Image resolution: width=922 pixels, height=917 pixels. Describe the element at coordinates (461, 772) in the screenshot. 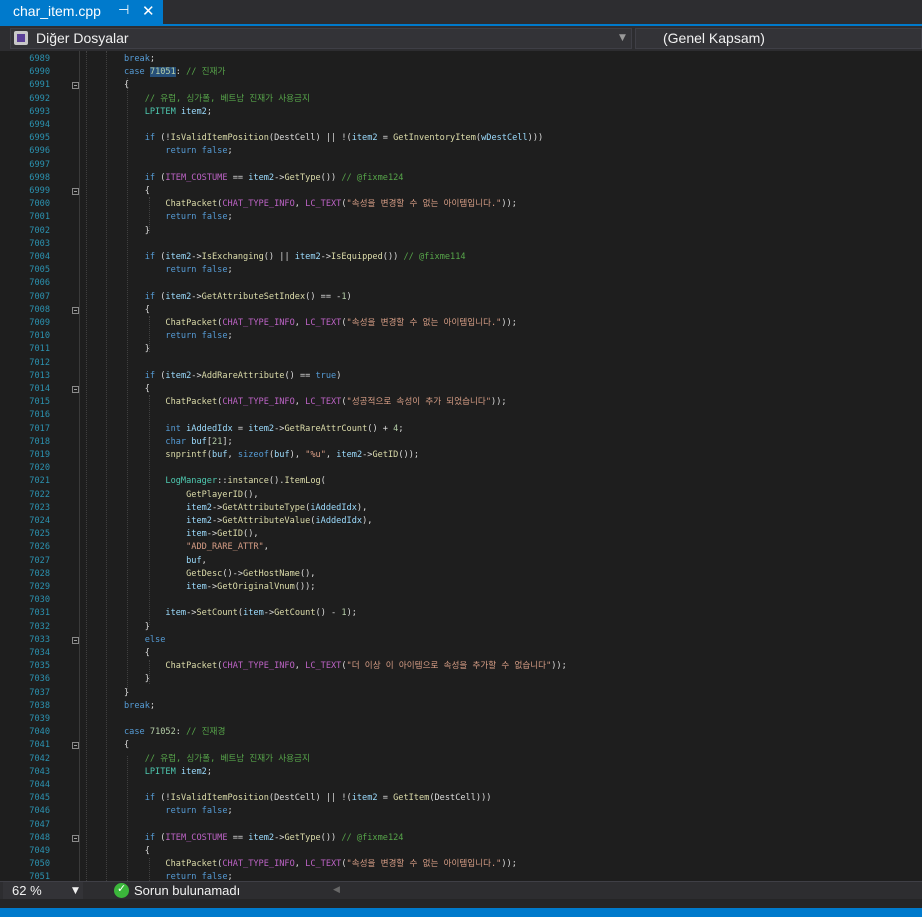

I see `code-line: 7043 LPITEM item2;` at that location.